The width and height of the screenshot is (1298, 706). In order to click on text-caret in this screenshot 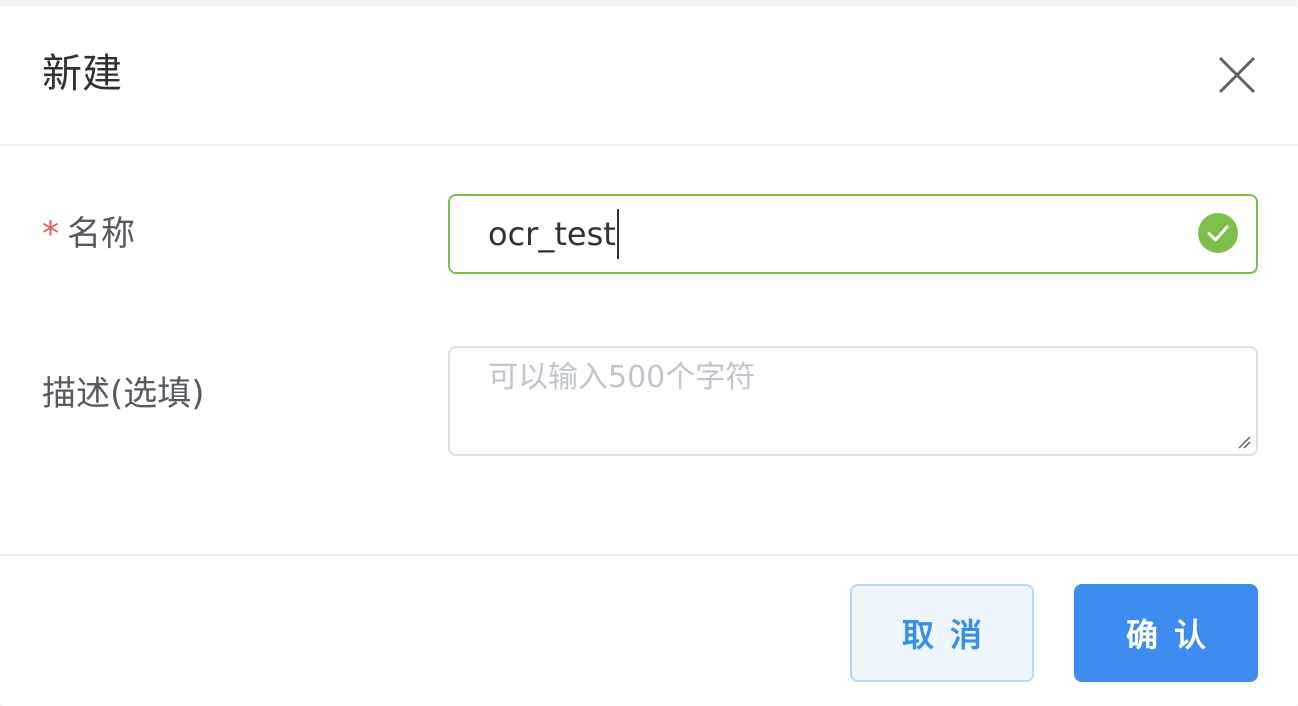, I will do `click(617, 234)`.